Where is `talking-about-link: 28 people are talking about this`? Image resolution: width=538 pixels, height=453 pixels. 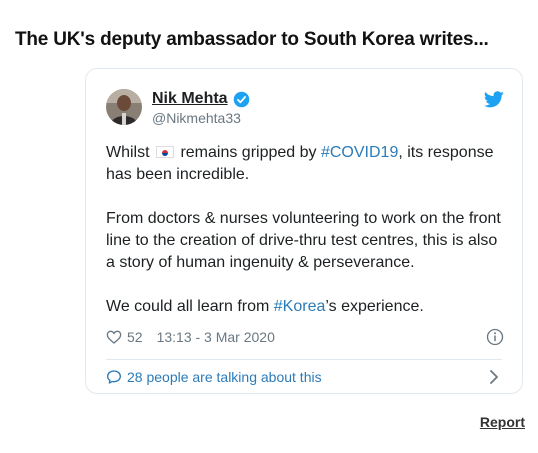 talking-about-link: 28 people are talking about this is located at coordinates (304, 377).